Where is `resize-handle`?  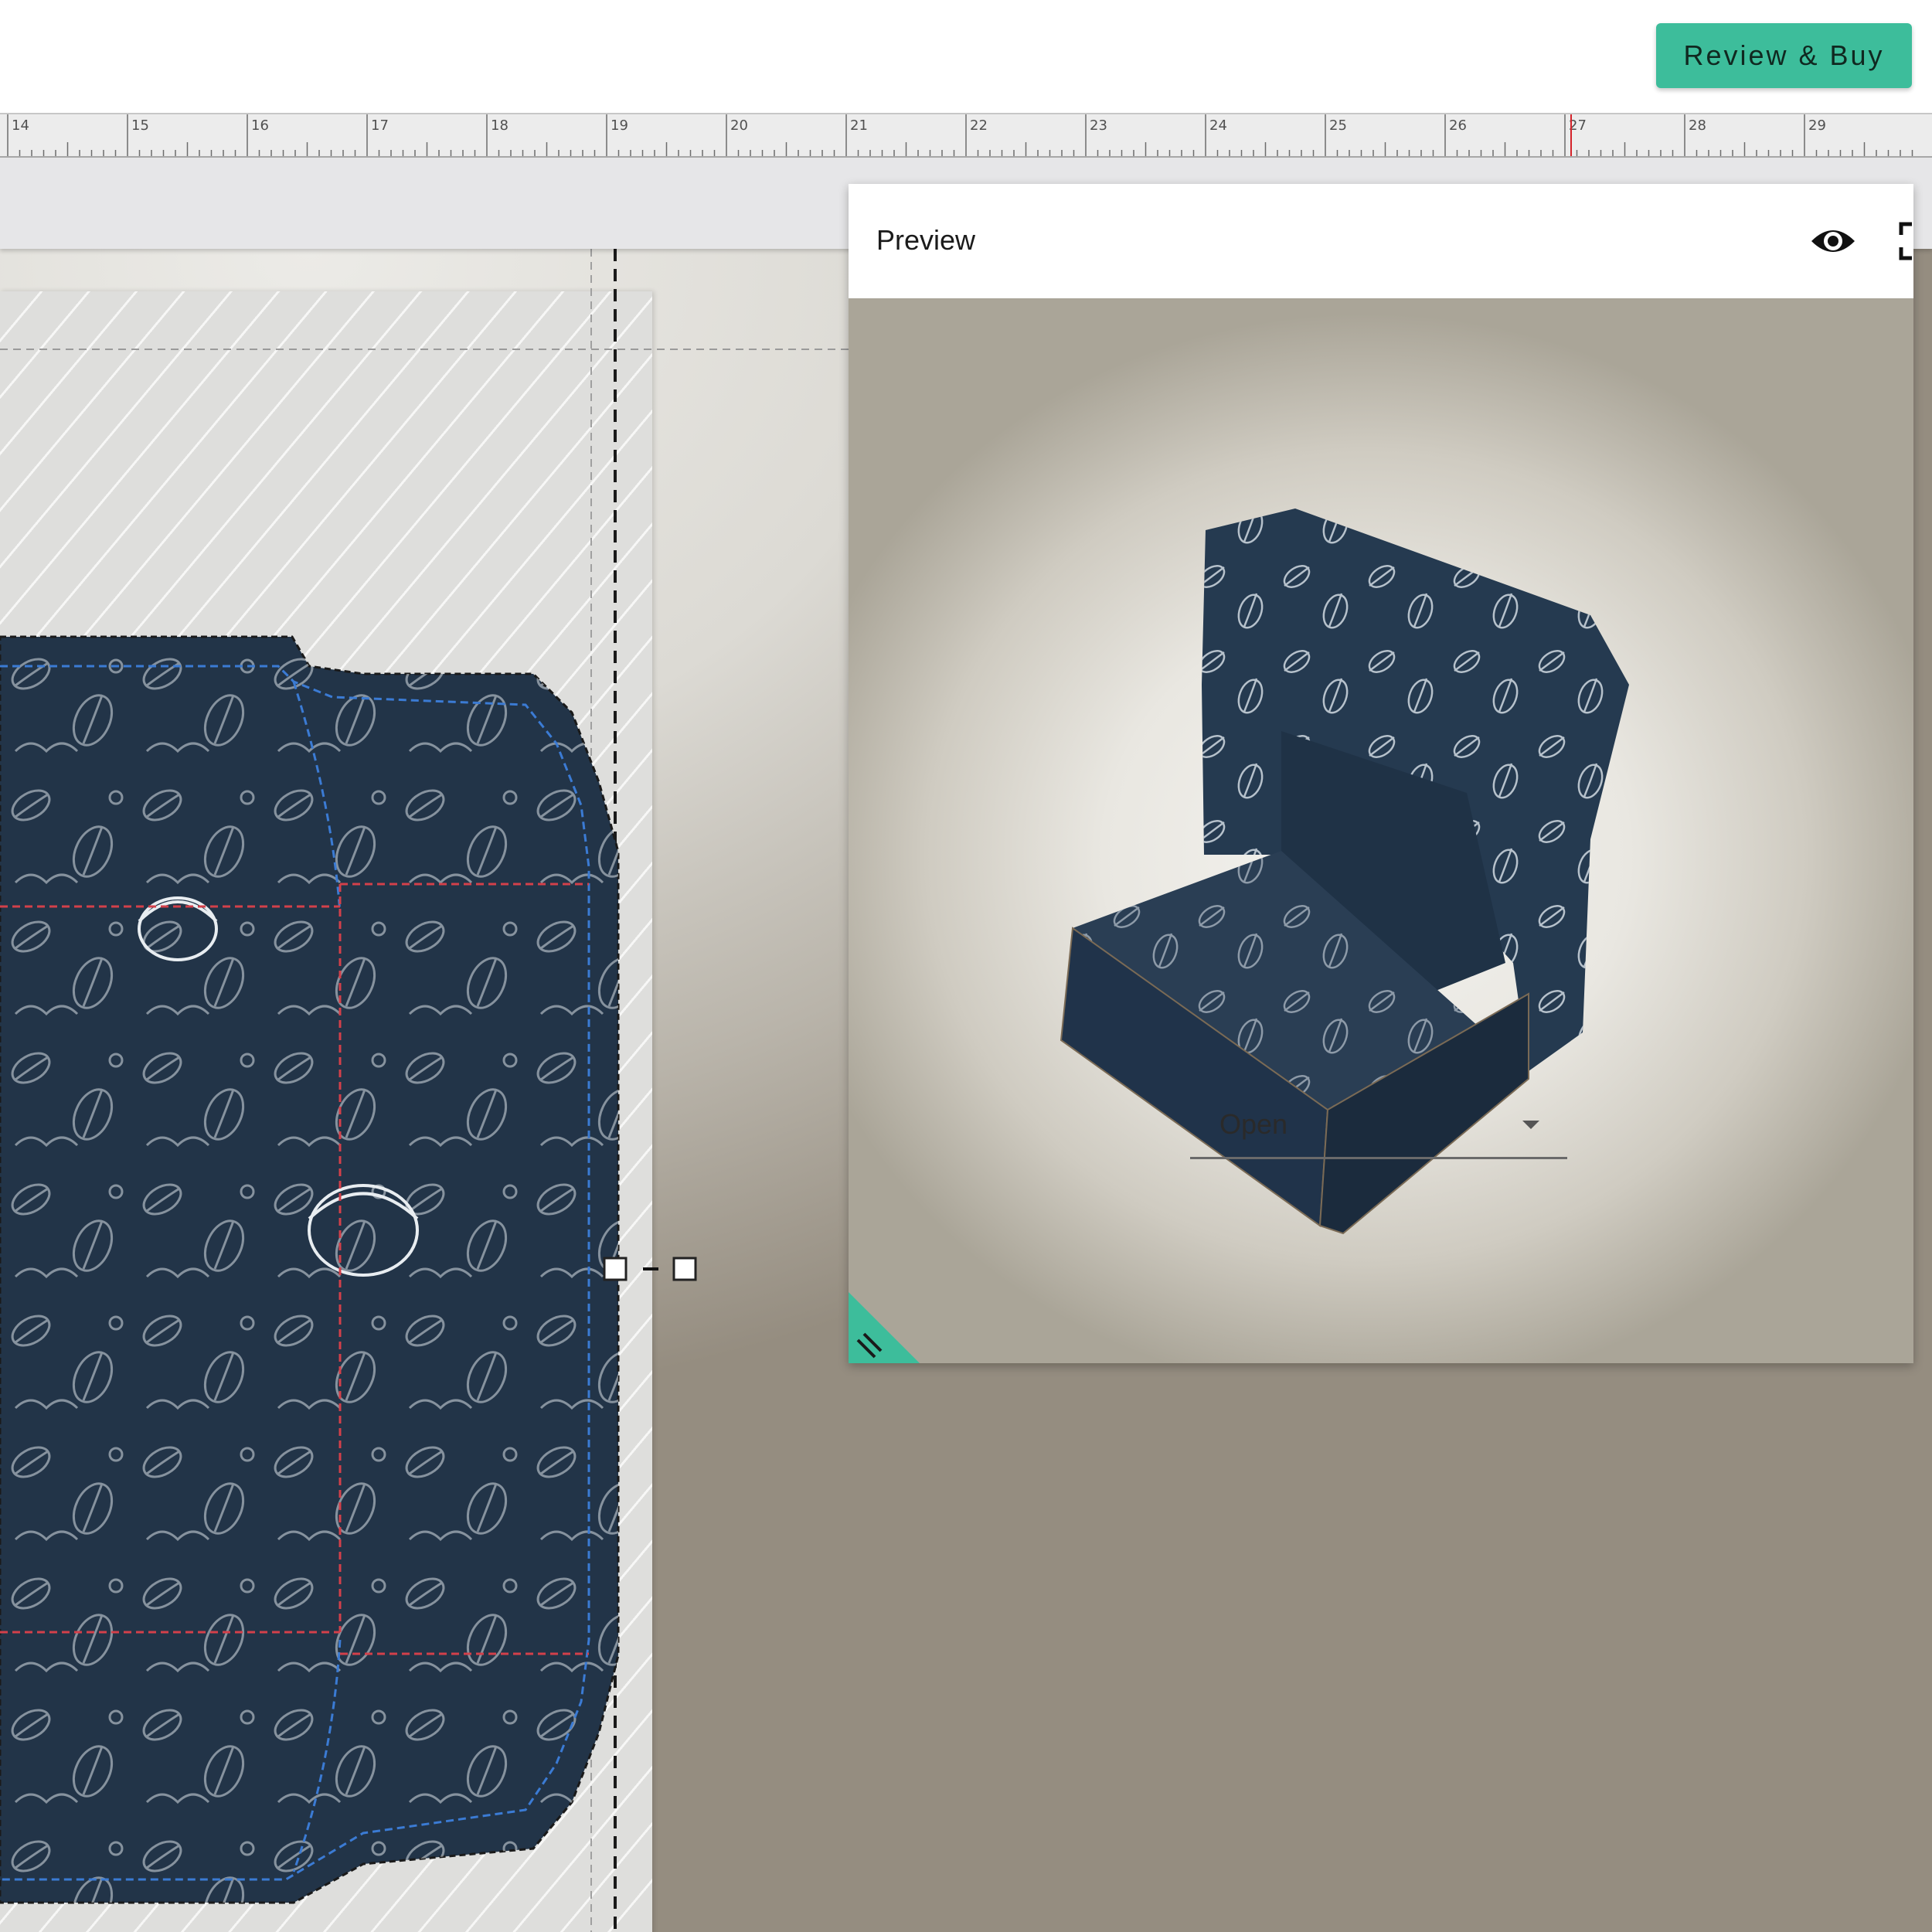 resize-handle is located at coordinates (885, 1327).